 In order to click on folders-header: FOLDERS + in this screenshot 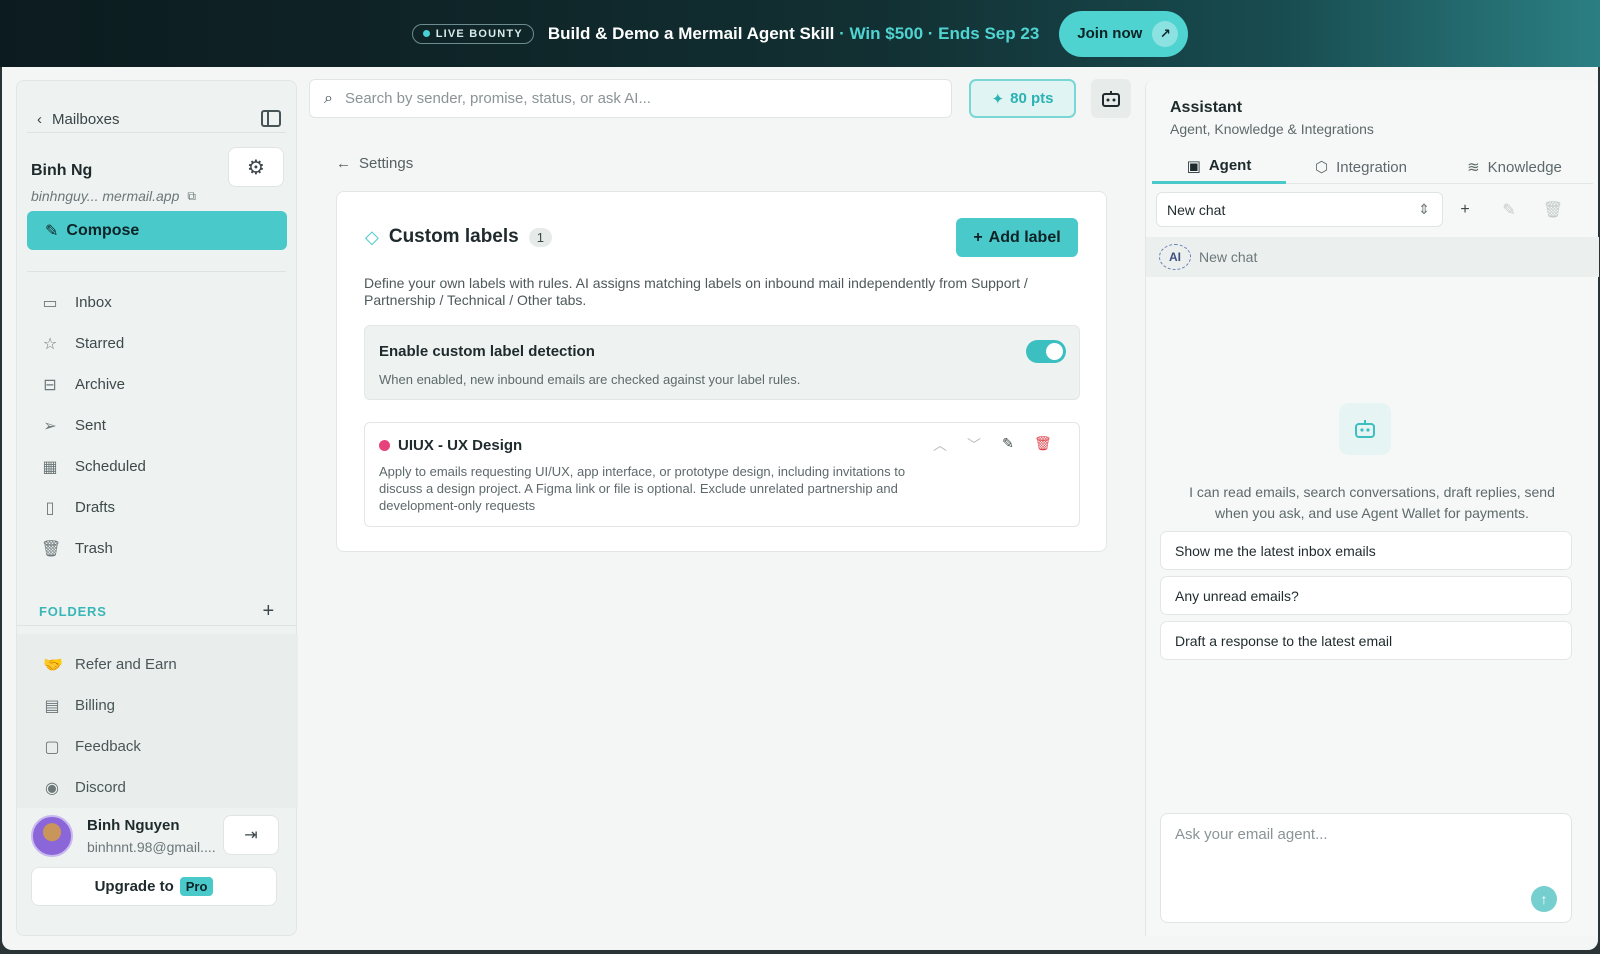, I will do `click(157, 611)`.